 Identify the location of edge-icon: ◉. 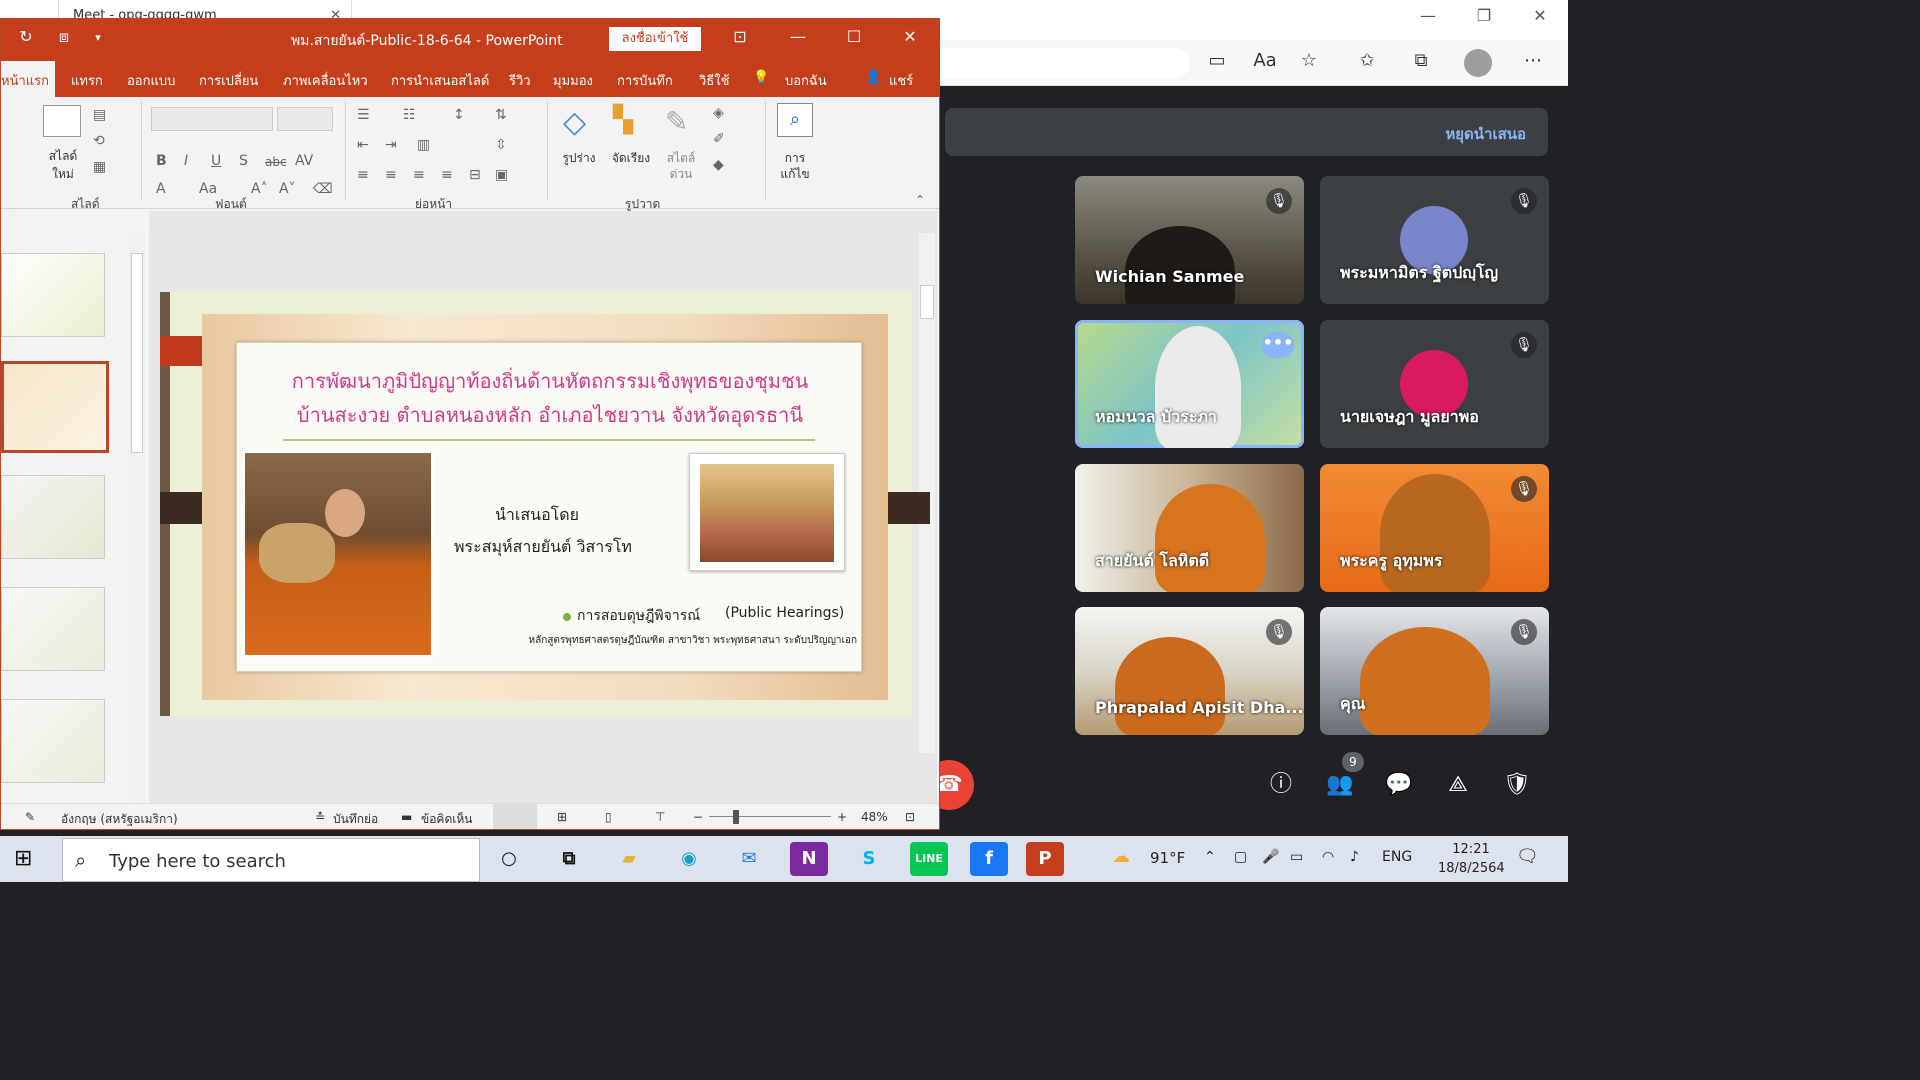
(689, 859).